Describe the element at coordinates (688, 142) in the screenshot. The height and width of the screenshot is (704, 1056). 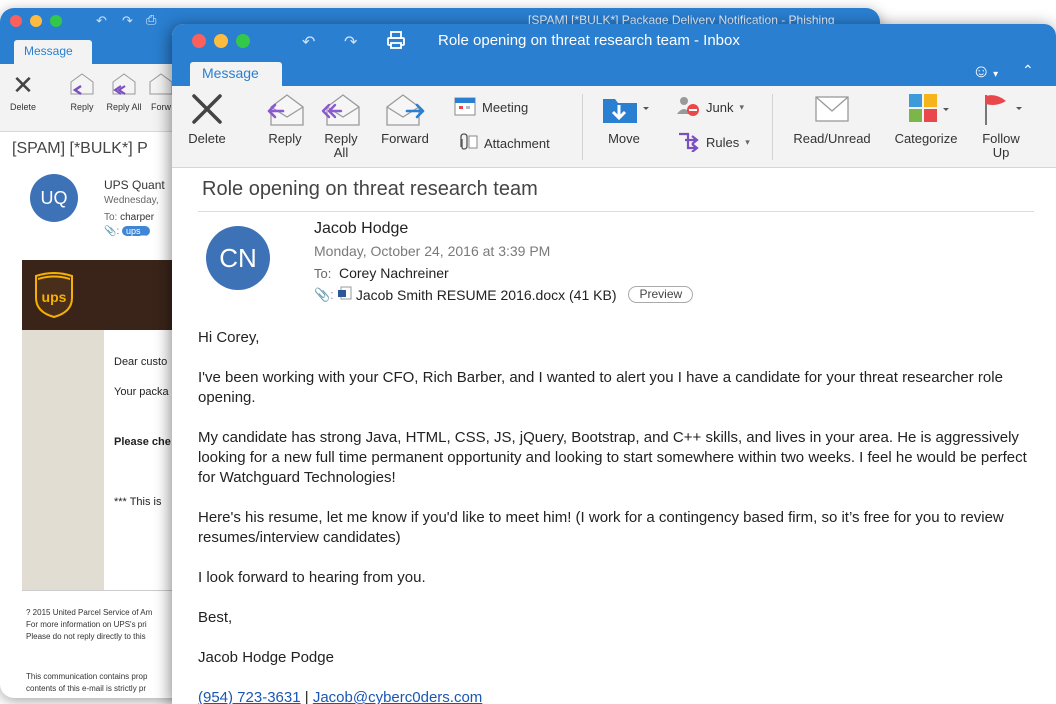
I see `rules-icon` at that location.